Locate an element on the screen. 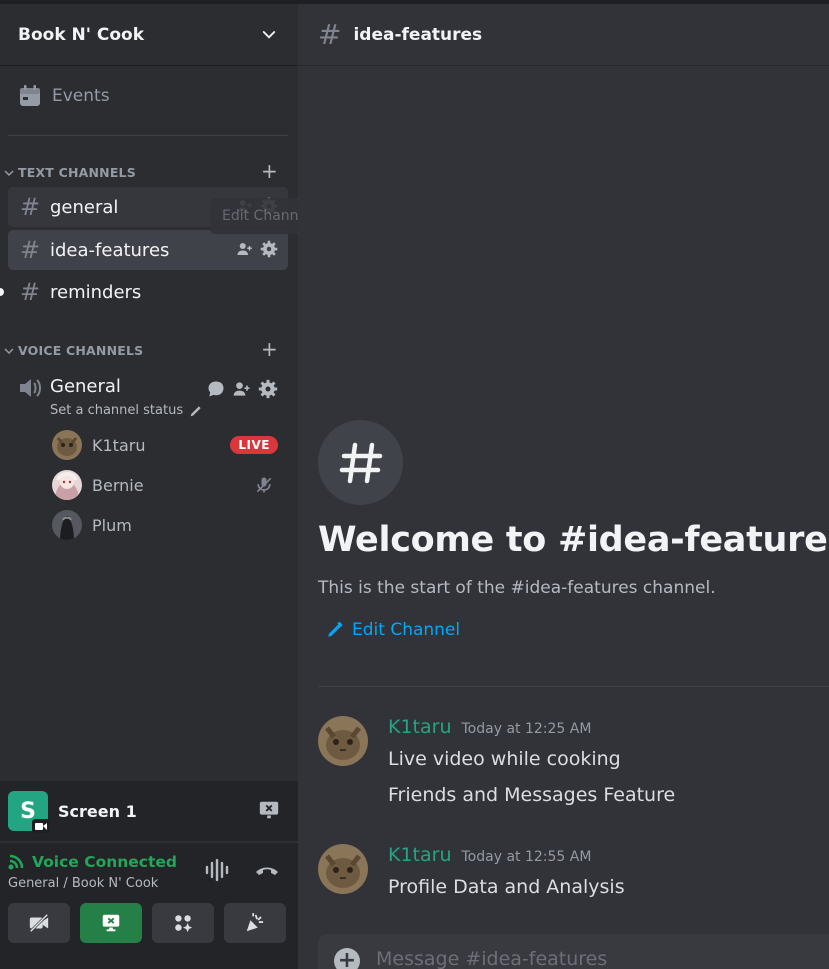 Image resolution: width=829 pixels, height=969 pixels. edit-channel-link: Edit Channel is located at coordinates (393, 630).